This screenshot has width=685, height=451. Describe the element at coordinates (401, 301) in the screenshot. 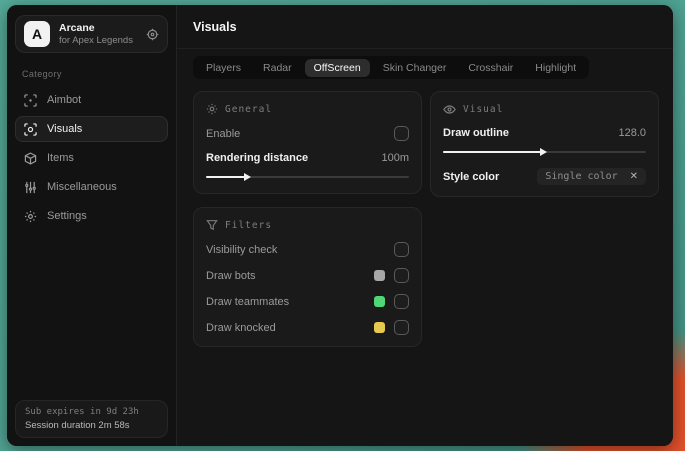

I see `draw-teammates-checkbox` at that location.